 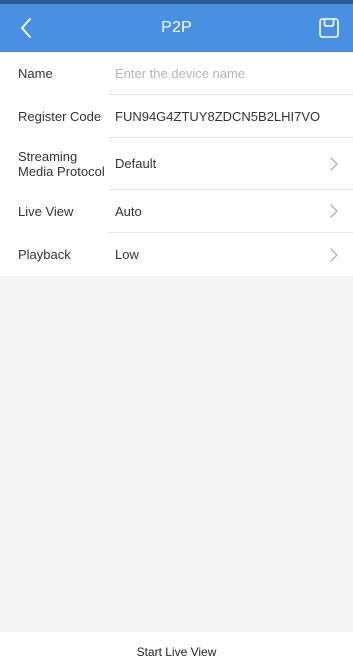 I want to click on save-icon, so click(x=329, y=28).